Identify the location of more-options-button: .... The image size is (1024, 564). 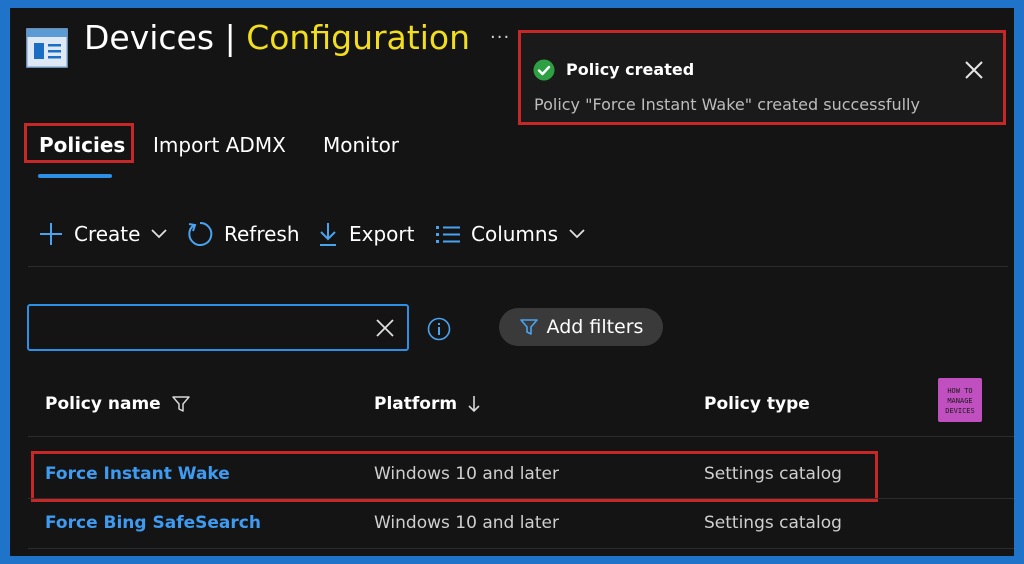
(500, 32).